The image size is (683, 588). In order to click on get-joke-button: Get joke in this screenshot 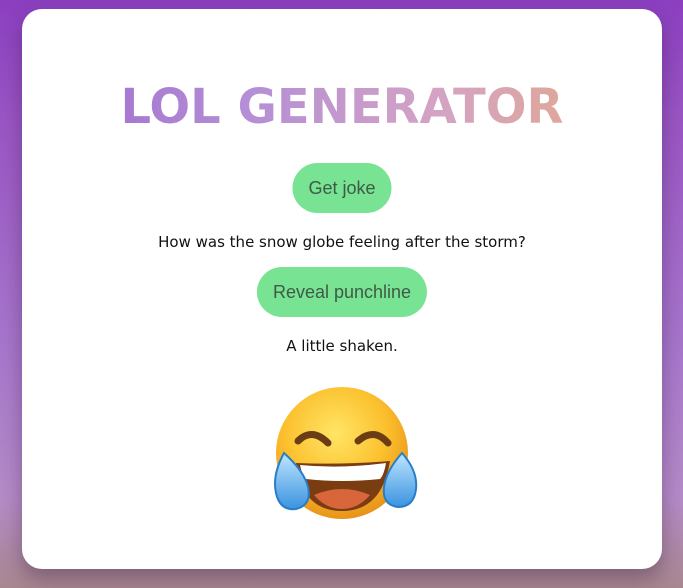, I will do `click(342, 188)`.